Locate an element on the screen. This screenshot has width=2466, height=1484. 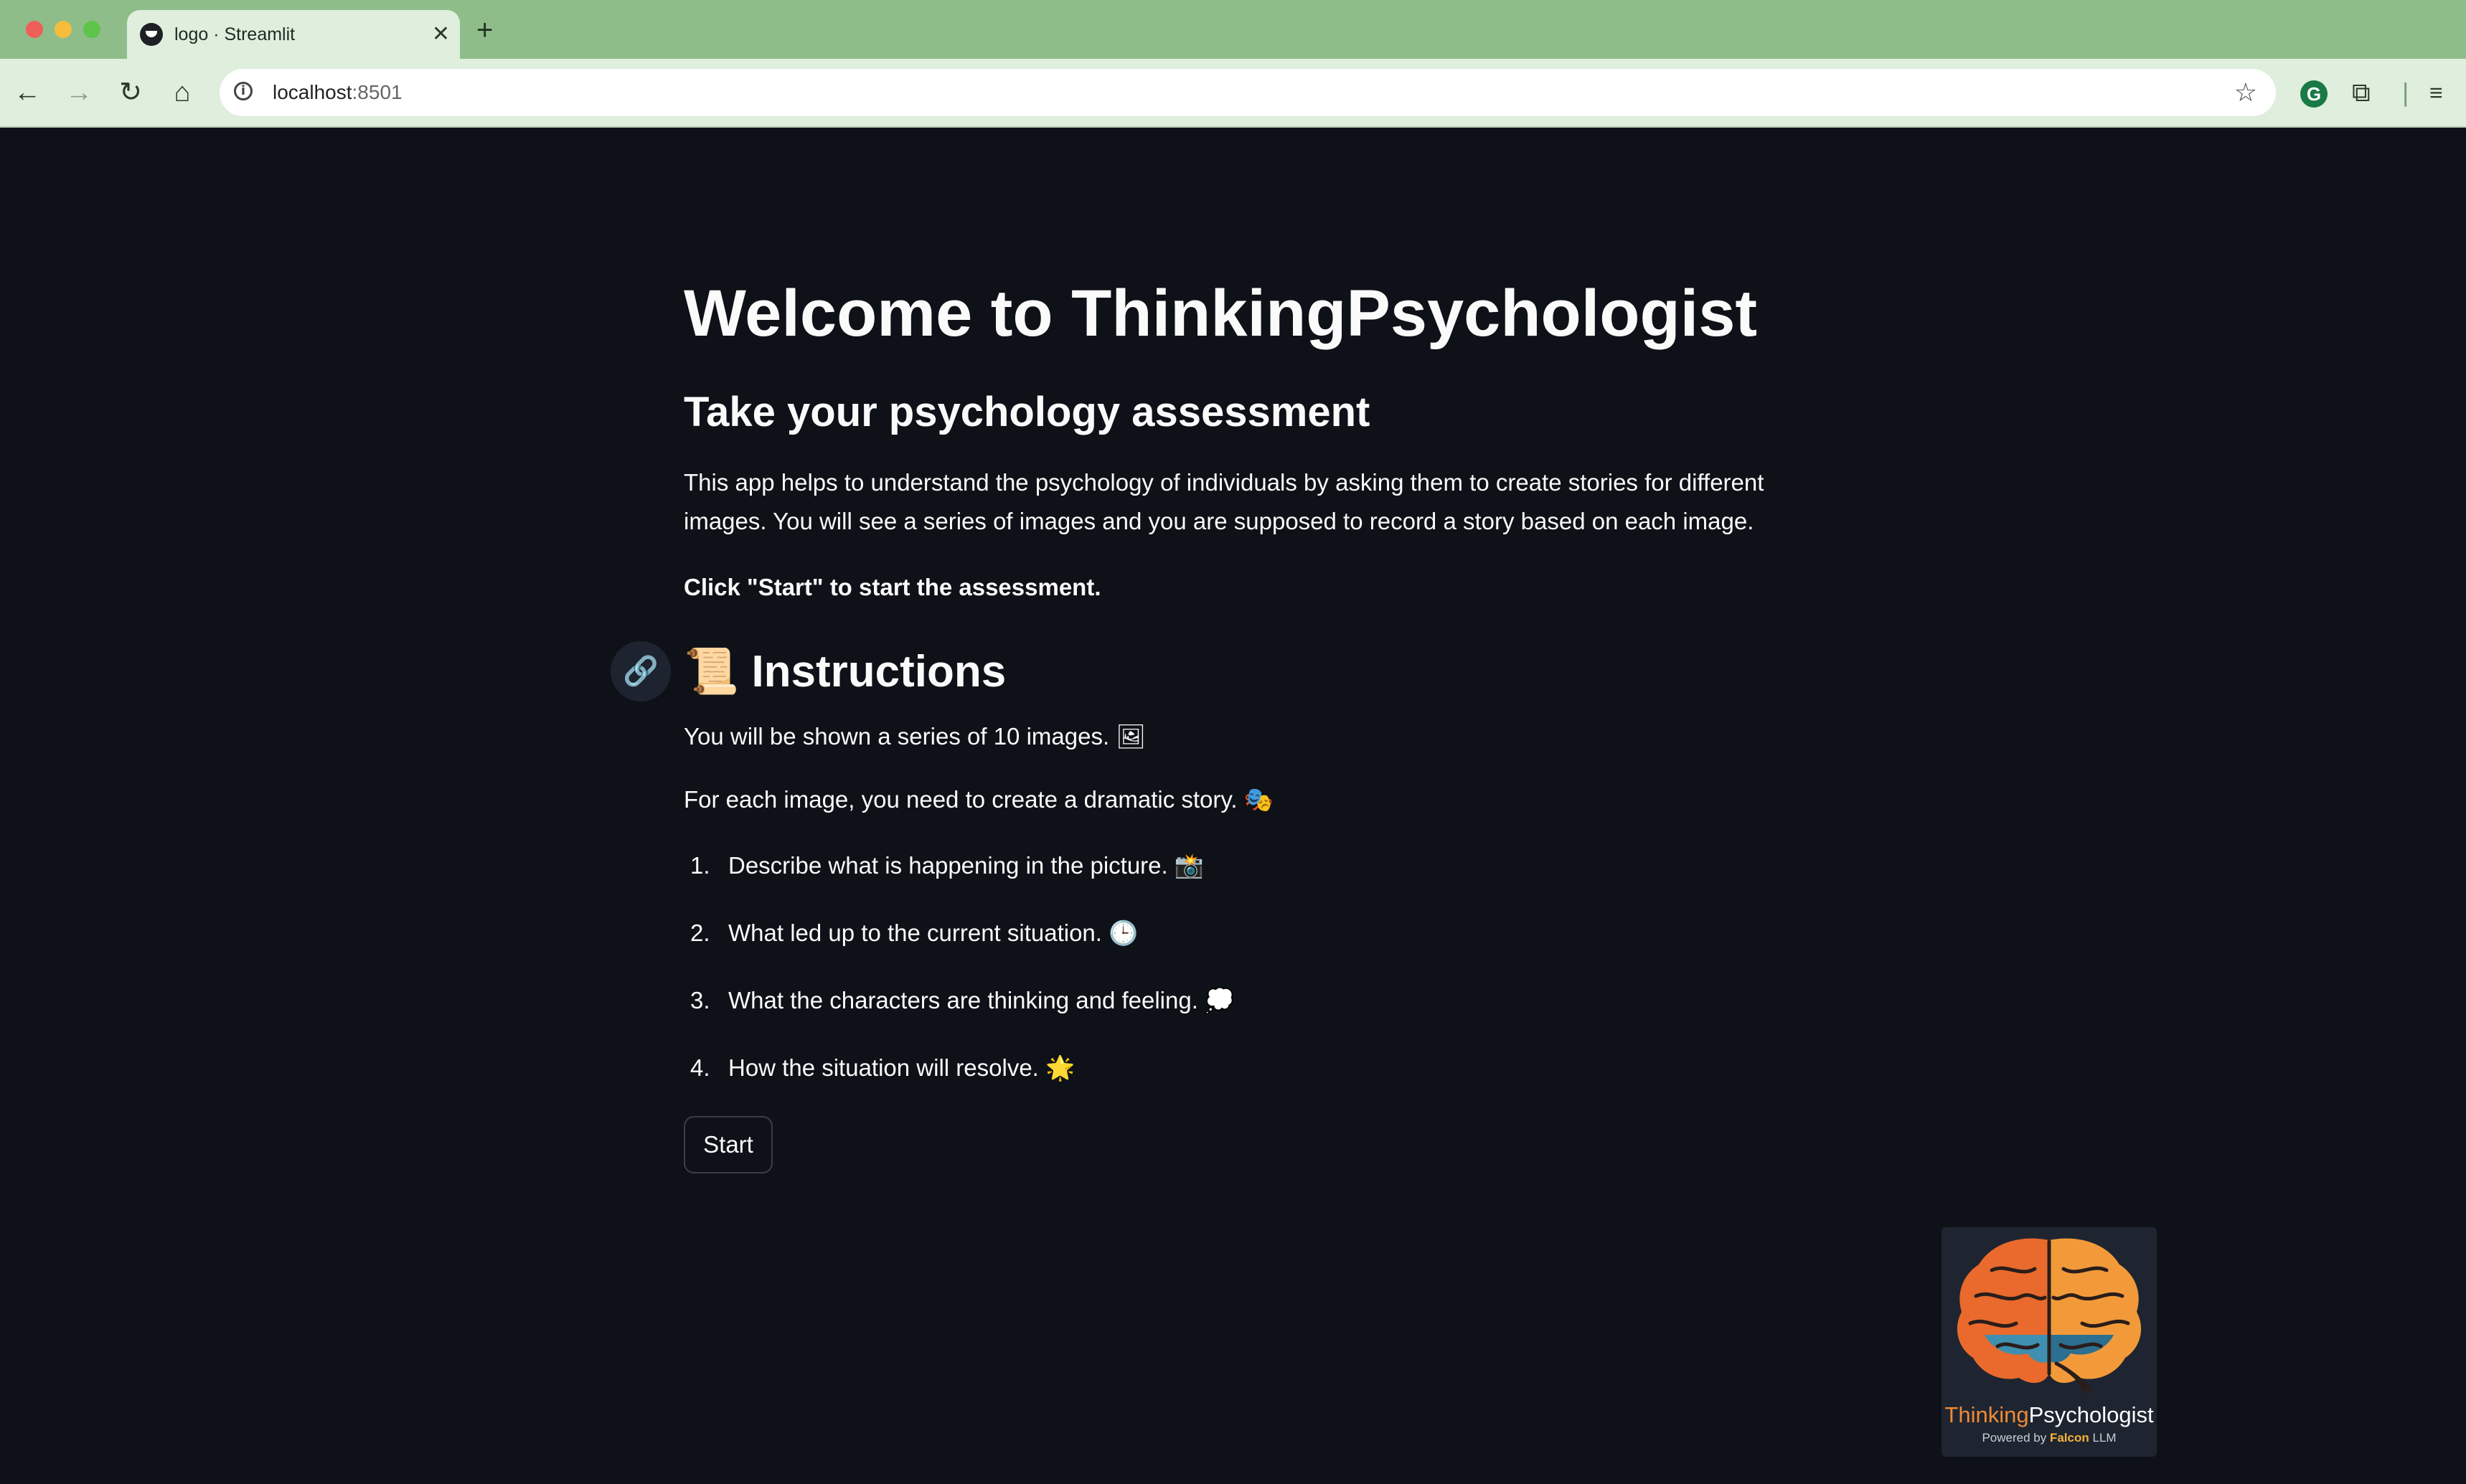
thought-bubble-icon: 💭 is located at coordinates (1220, 1000).